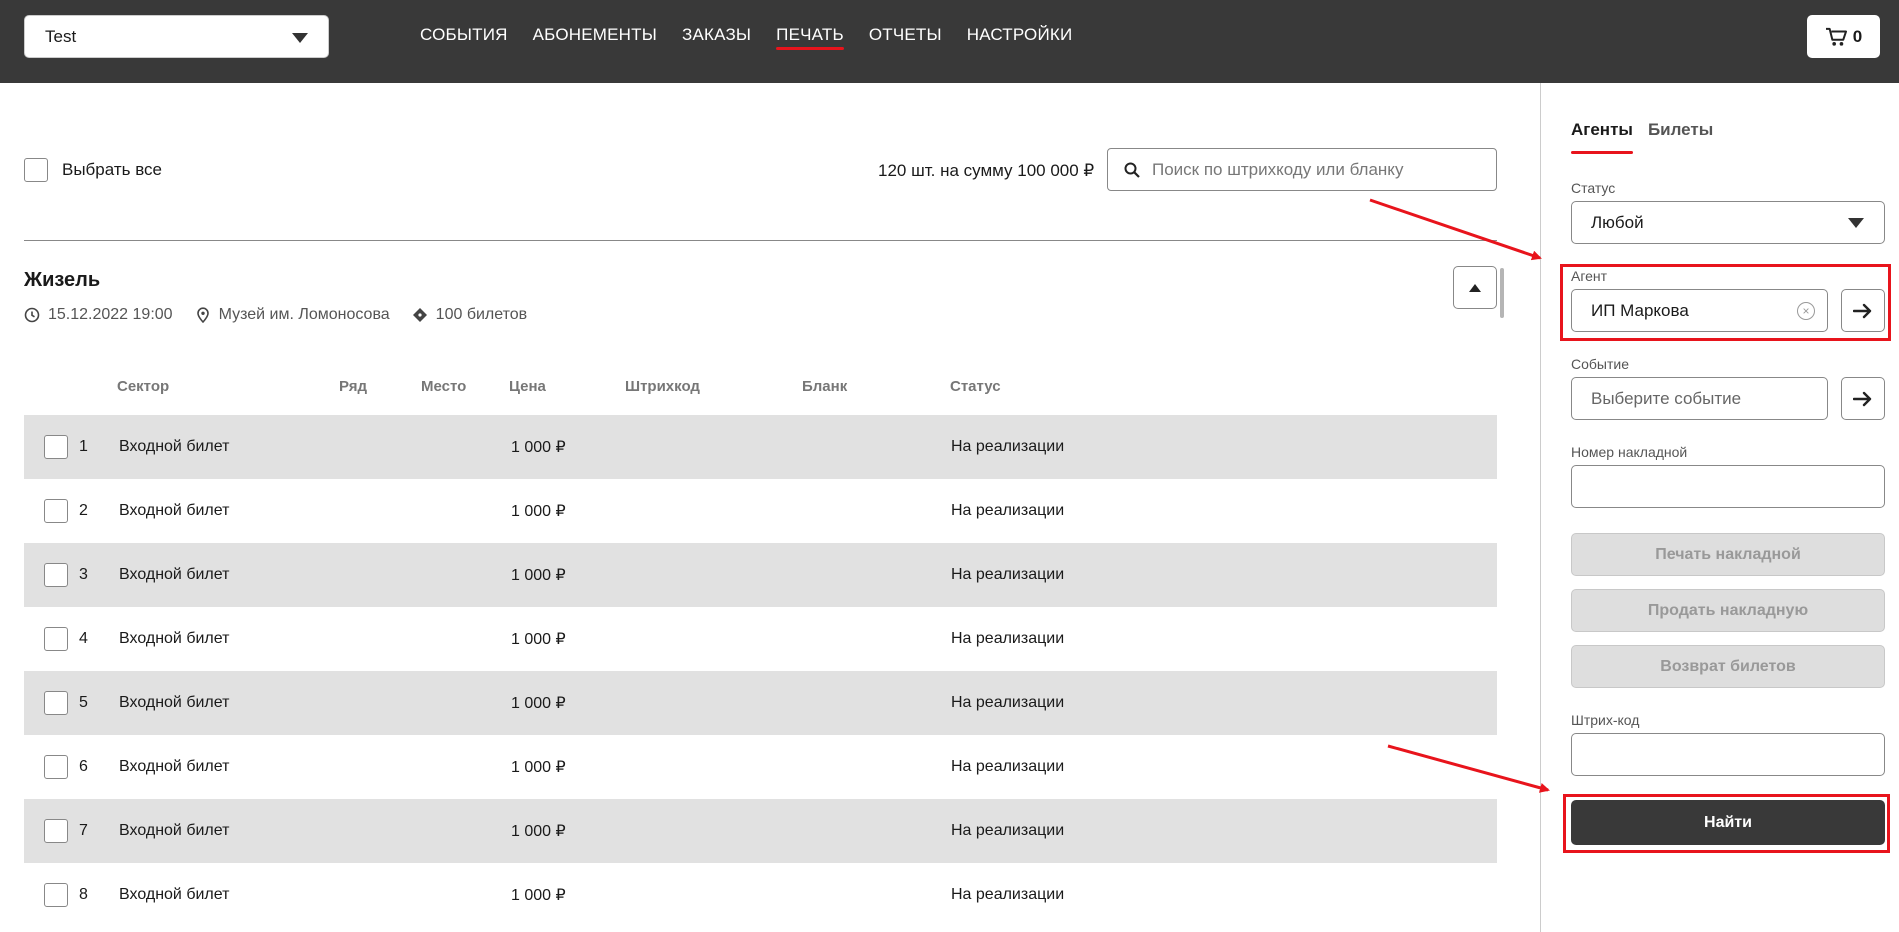 This screenshot has height=932, width=1899. Describe the element at coordinates (1642, 137) in the screenshot. I see `panel-tabs: Агенты Билеты` at that location.